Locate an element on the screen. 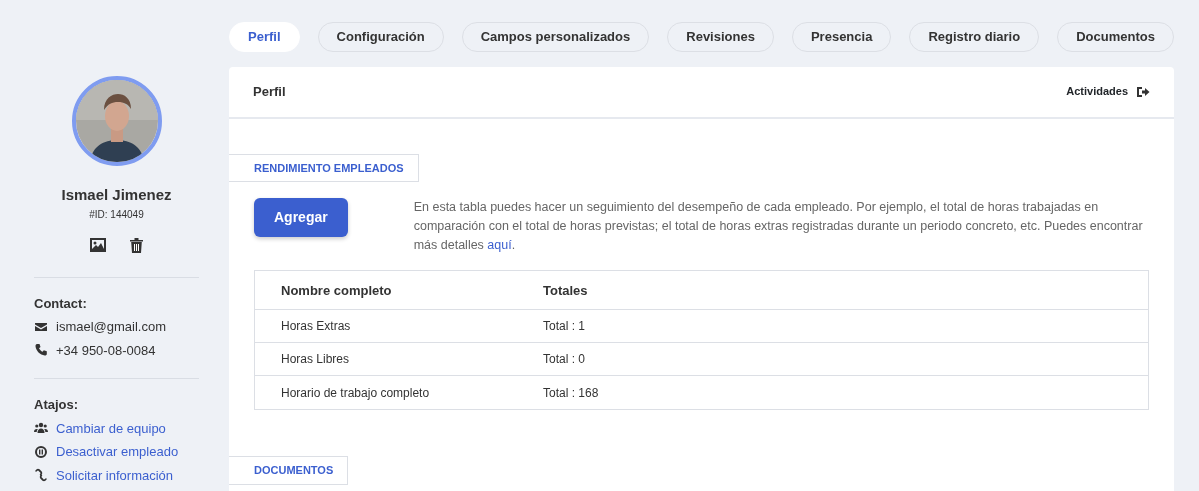  image-icon is located at coordinates (98, 244).